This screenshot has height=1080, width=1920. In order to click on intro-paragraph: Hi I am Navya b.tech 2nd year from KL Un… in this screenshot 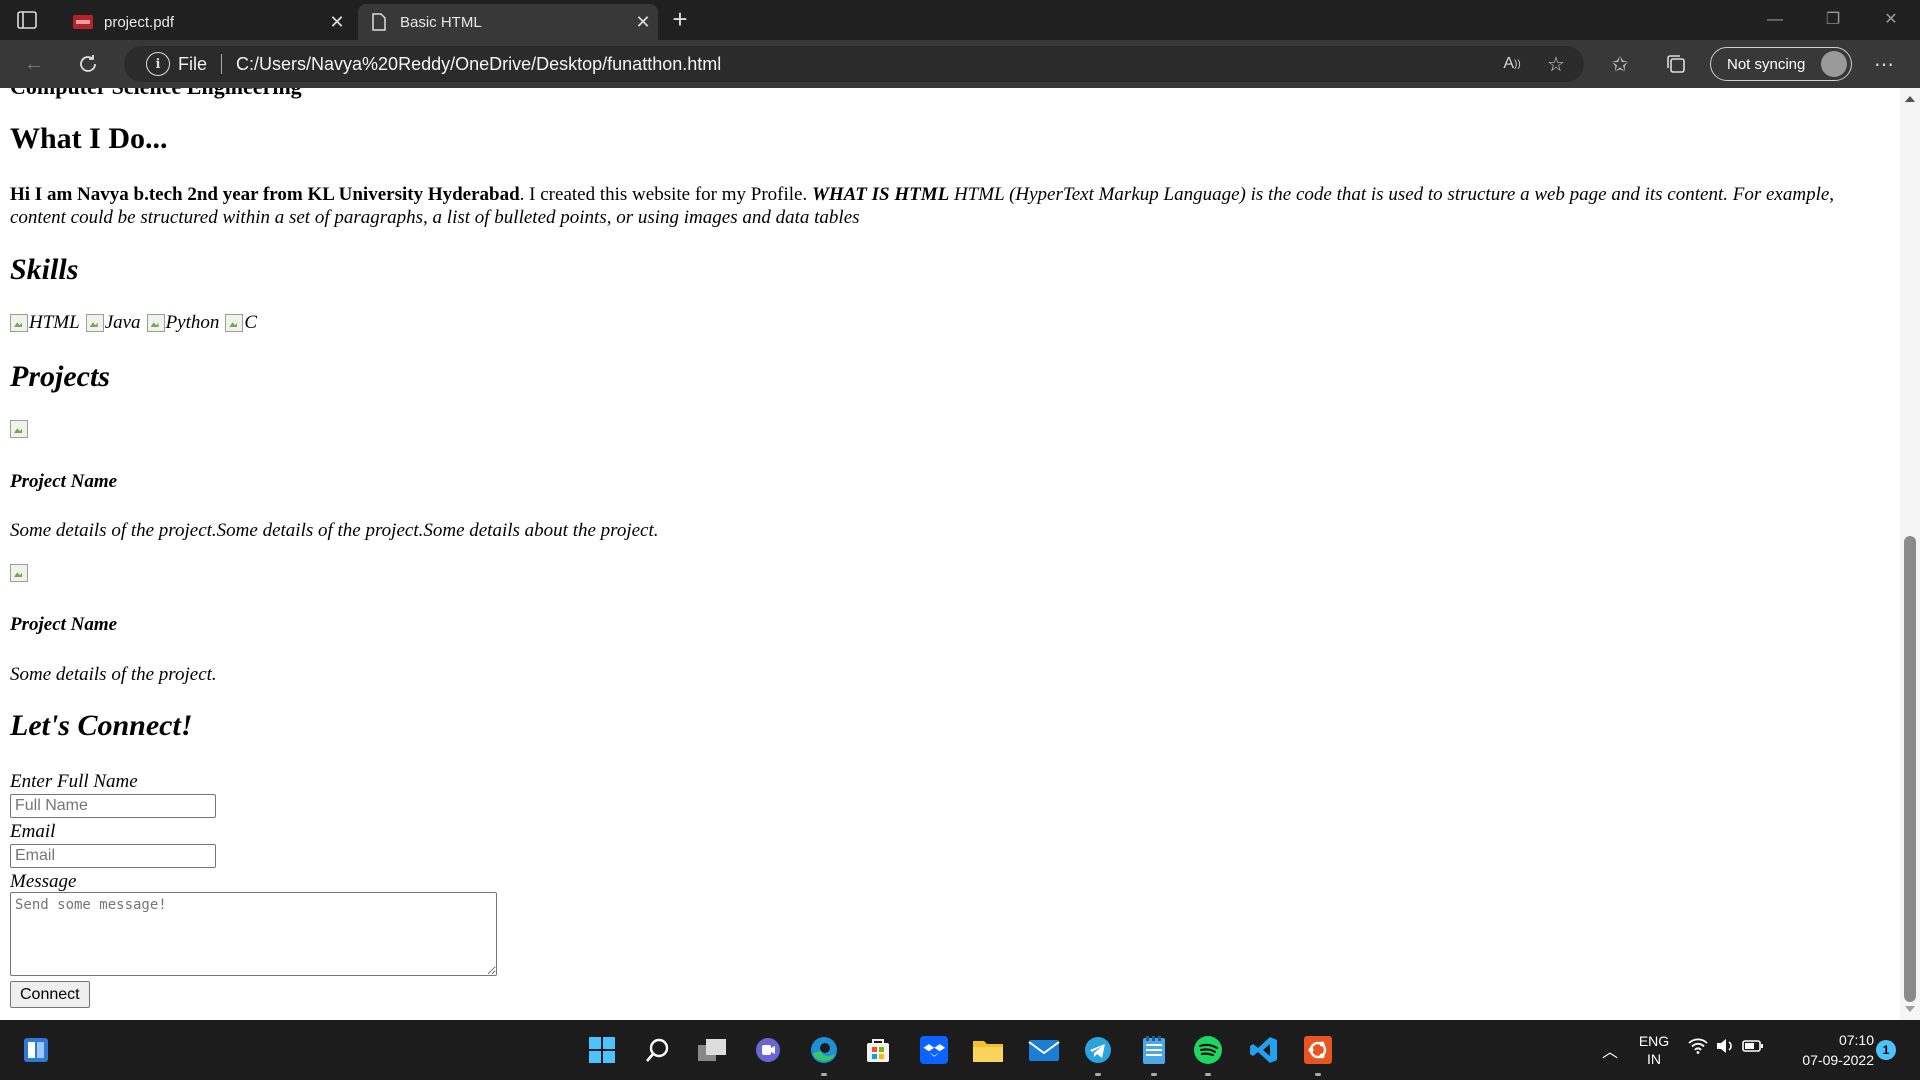, I will do `click(950, 206)`.